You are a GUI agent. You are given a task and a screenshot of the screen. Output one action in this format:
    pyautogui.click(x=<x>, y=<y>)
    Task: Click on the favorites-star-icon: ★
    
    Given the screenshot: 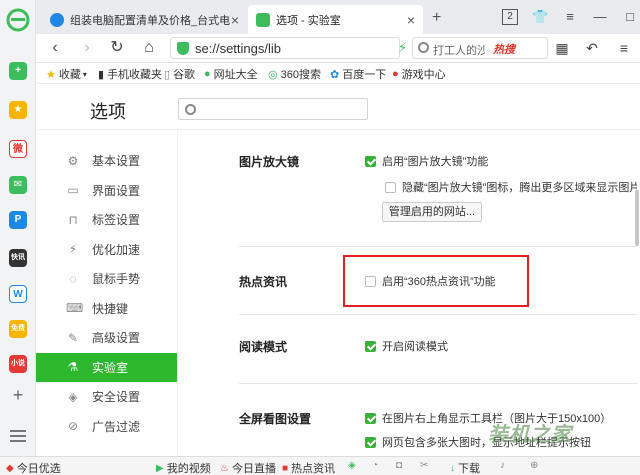 What is the action you would take?
    pyautogui.click(x=18, y=110)
    